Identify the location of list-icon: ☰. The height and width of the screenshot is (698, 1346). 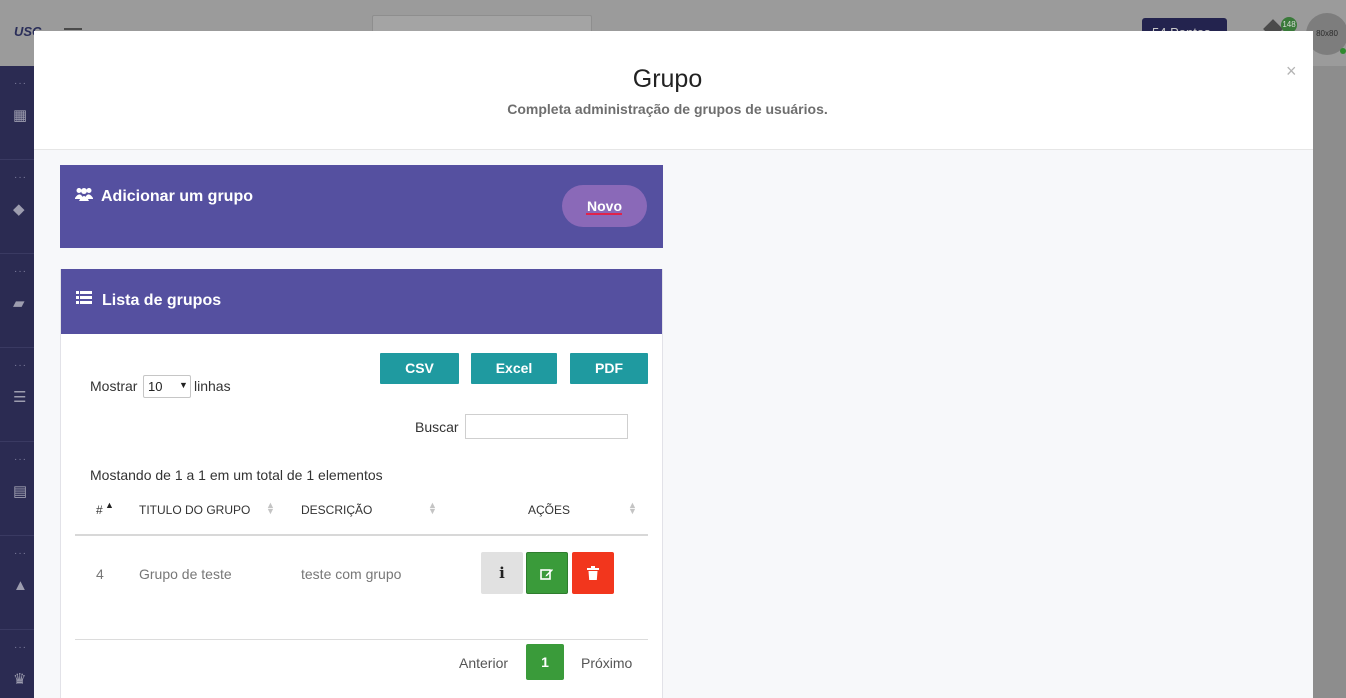
(20, 397).